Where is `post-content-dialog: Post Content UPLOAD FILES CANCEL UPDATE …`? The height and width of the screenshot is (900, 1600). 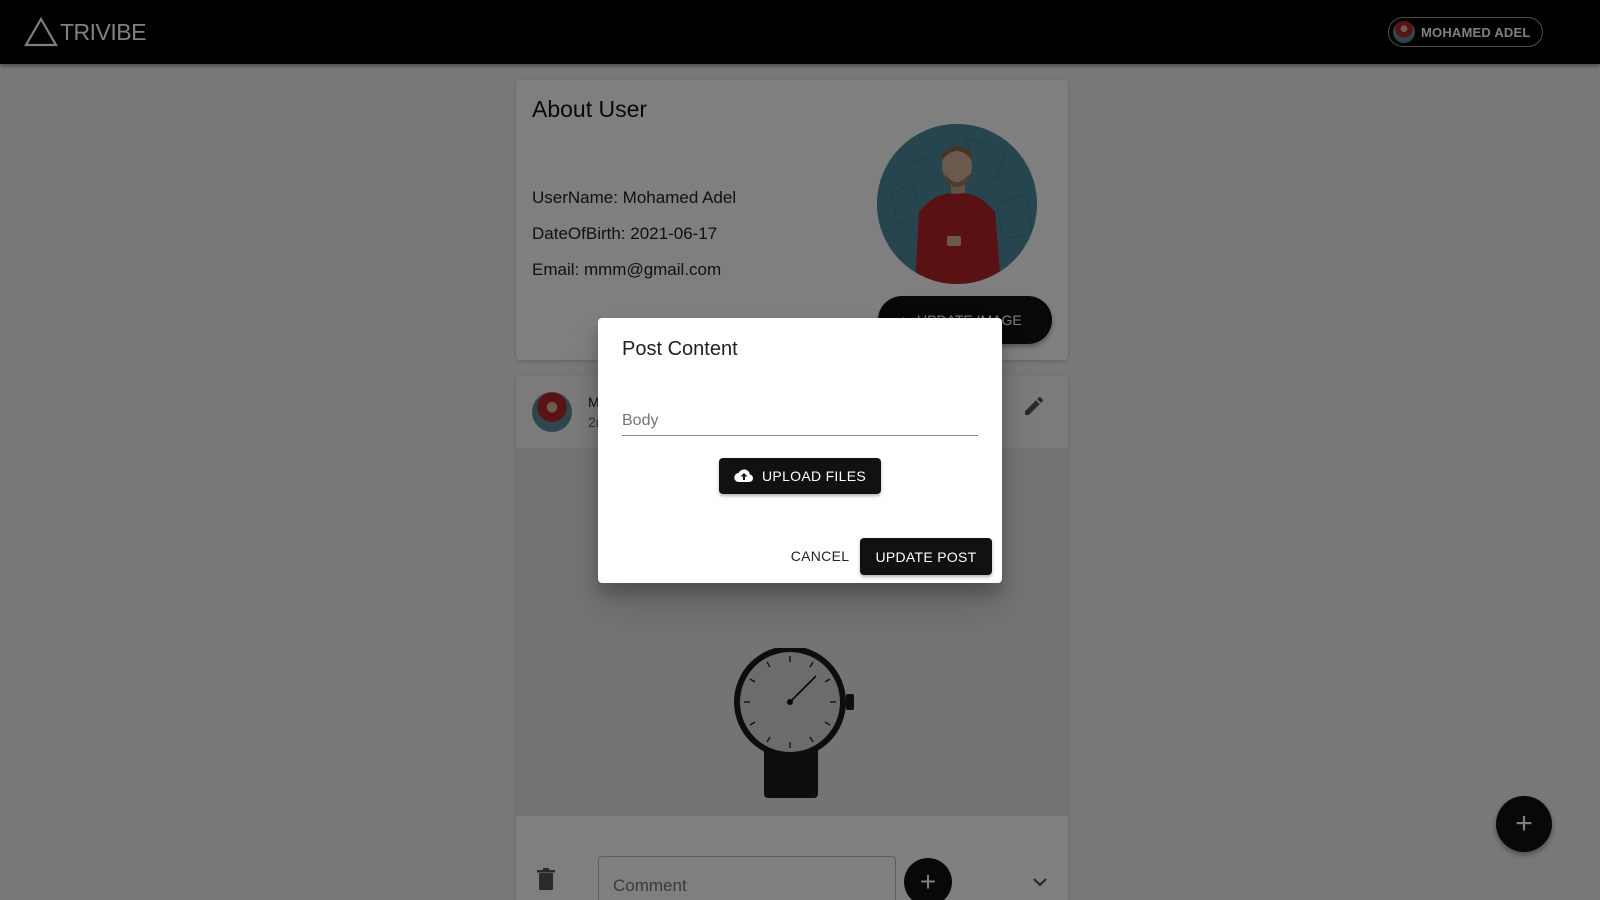
post-content-dialog: Post Content UPLOAD FILES CANCEL UPDATE … is located at coordinates (800, 450).